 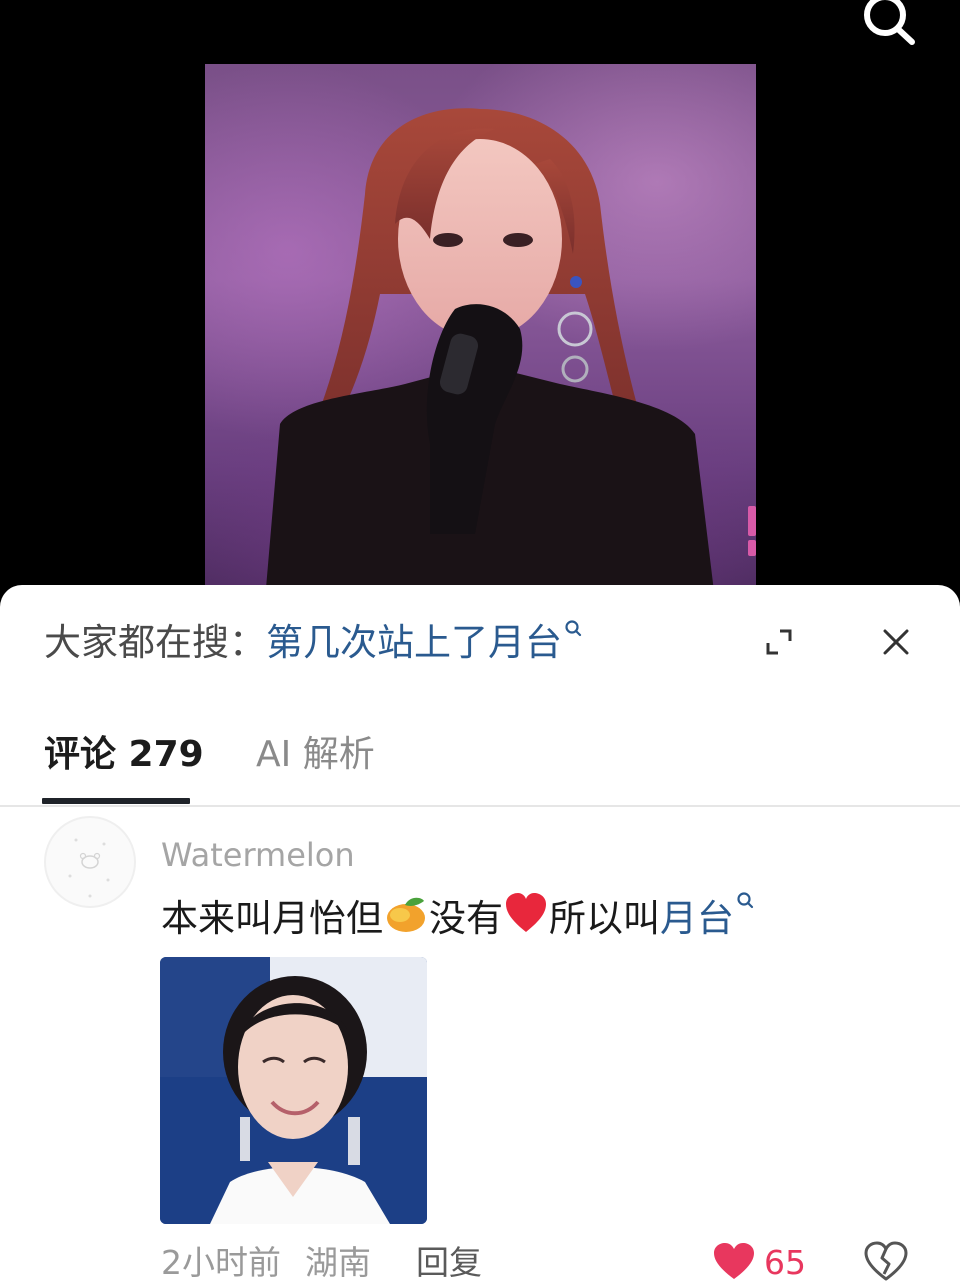 What do you see at coordinates (785, 1262) in the screenshot?
I see `like-count: 65` at bounding box center [785, 1262].